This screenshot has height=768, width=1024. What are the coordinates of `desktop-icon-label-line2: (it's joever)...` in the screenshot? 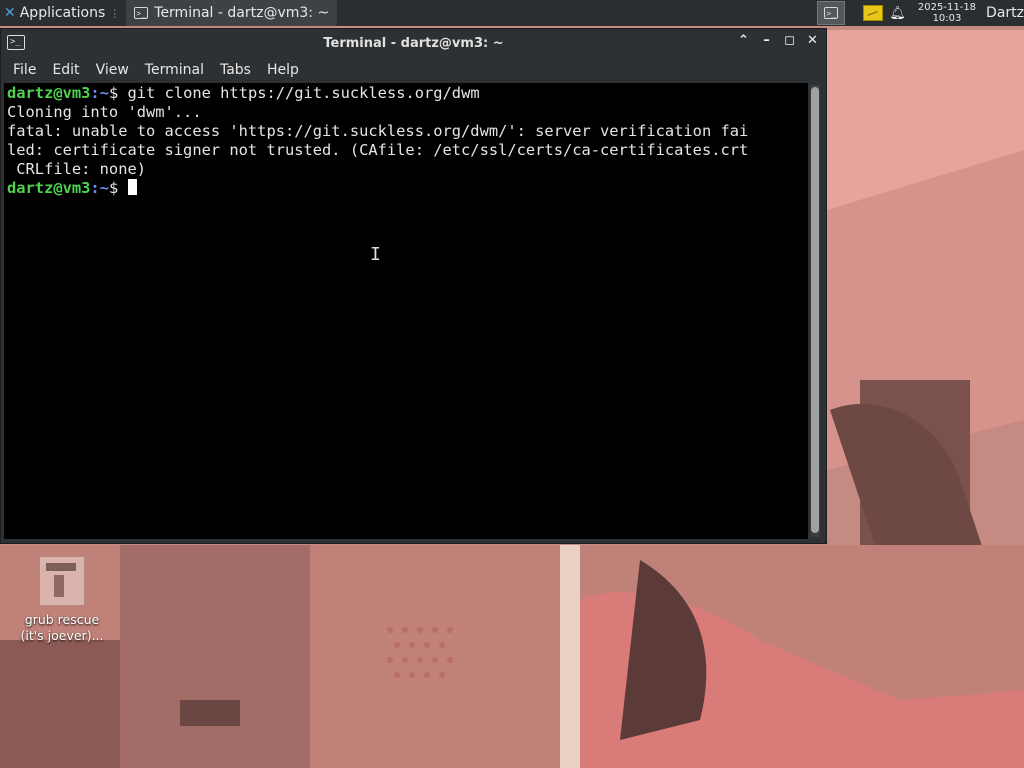 It's located at (62, 635).